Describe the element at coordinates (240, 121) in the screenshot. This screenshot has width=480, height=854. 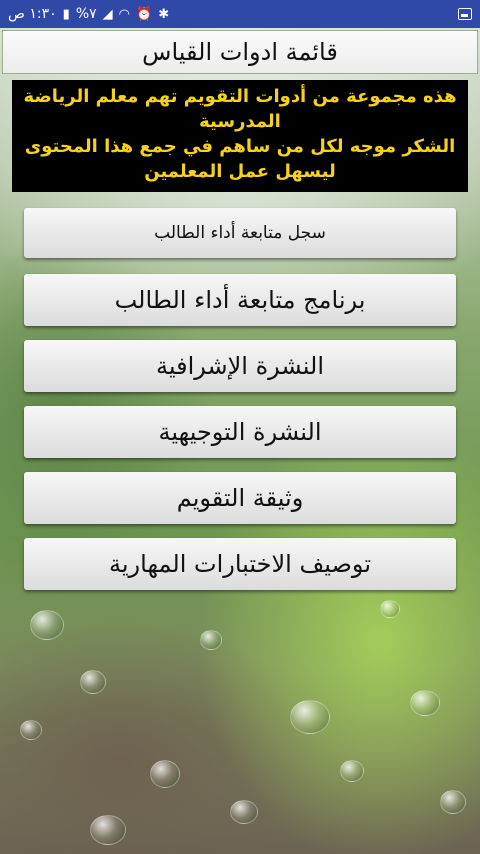
I see `banner-line-2: المدرسية` at that location.